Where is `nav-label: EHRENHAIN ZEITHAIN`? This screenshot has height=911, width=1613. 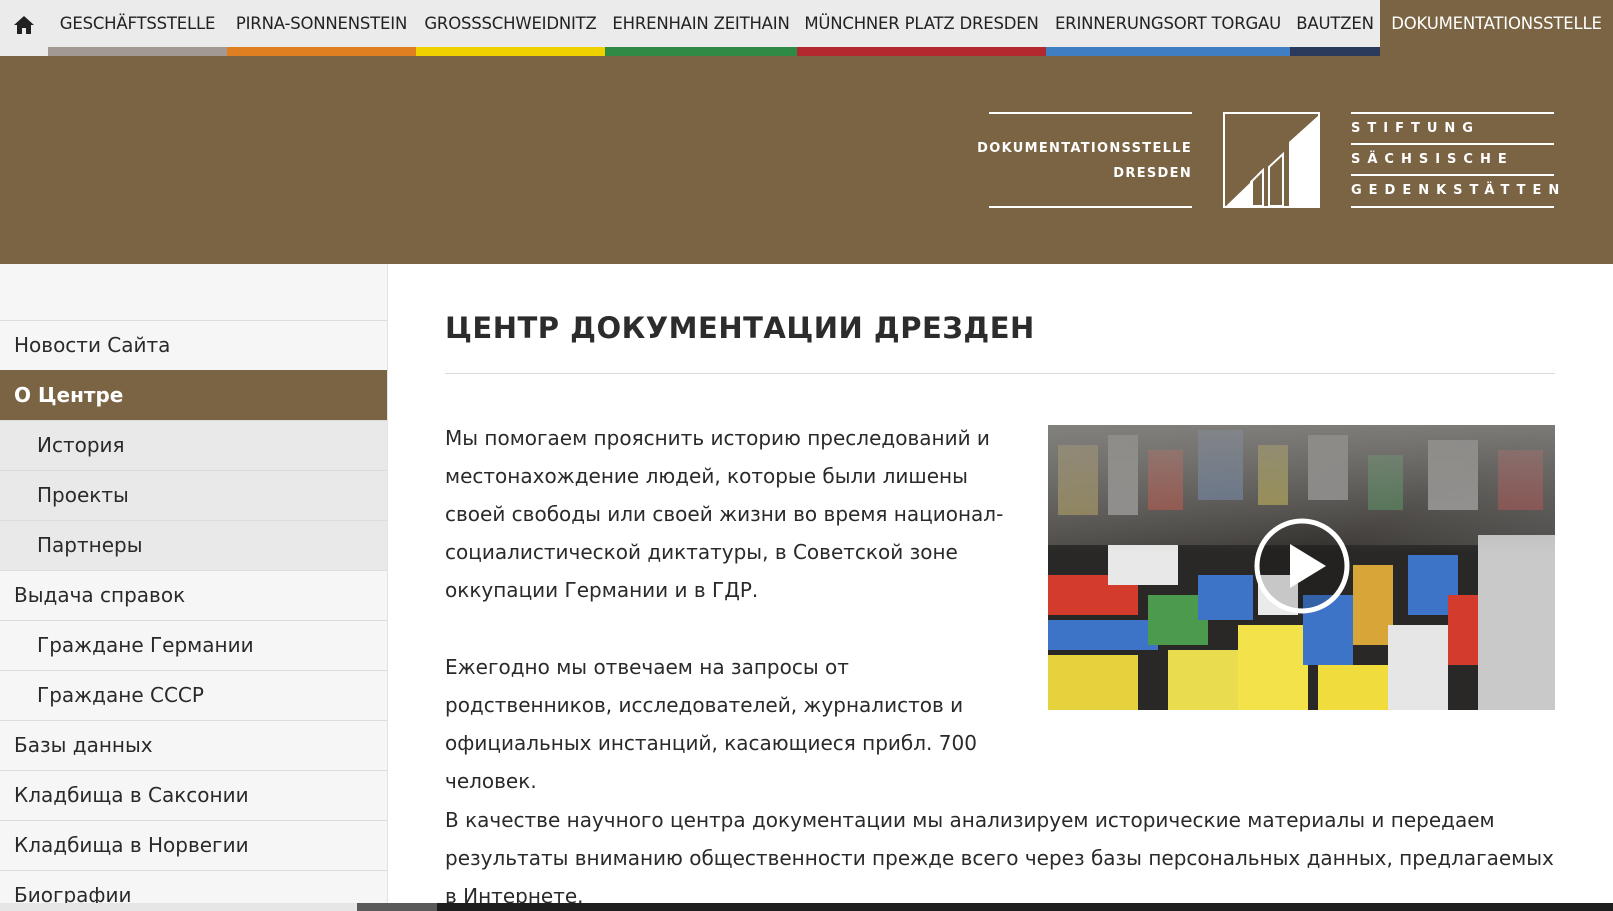
nav-label: EHRENHAIN ZEITHAIN is located at coordinates (701, 23).